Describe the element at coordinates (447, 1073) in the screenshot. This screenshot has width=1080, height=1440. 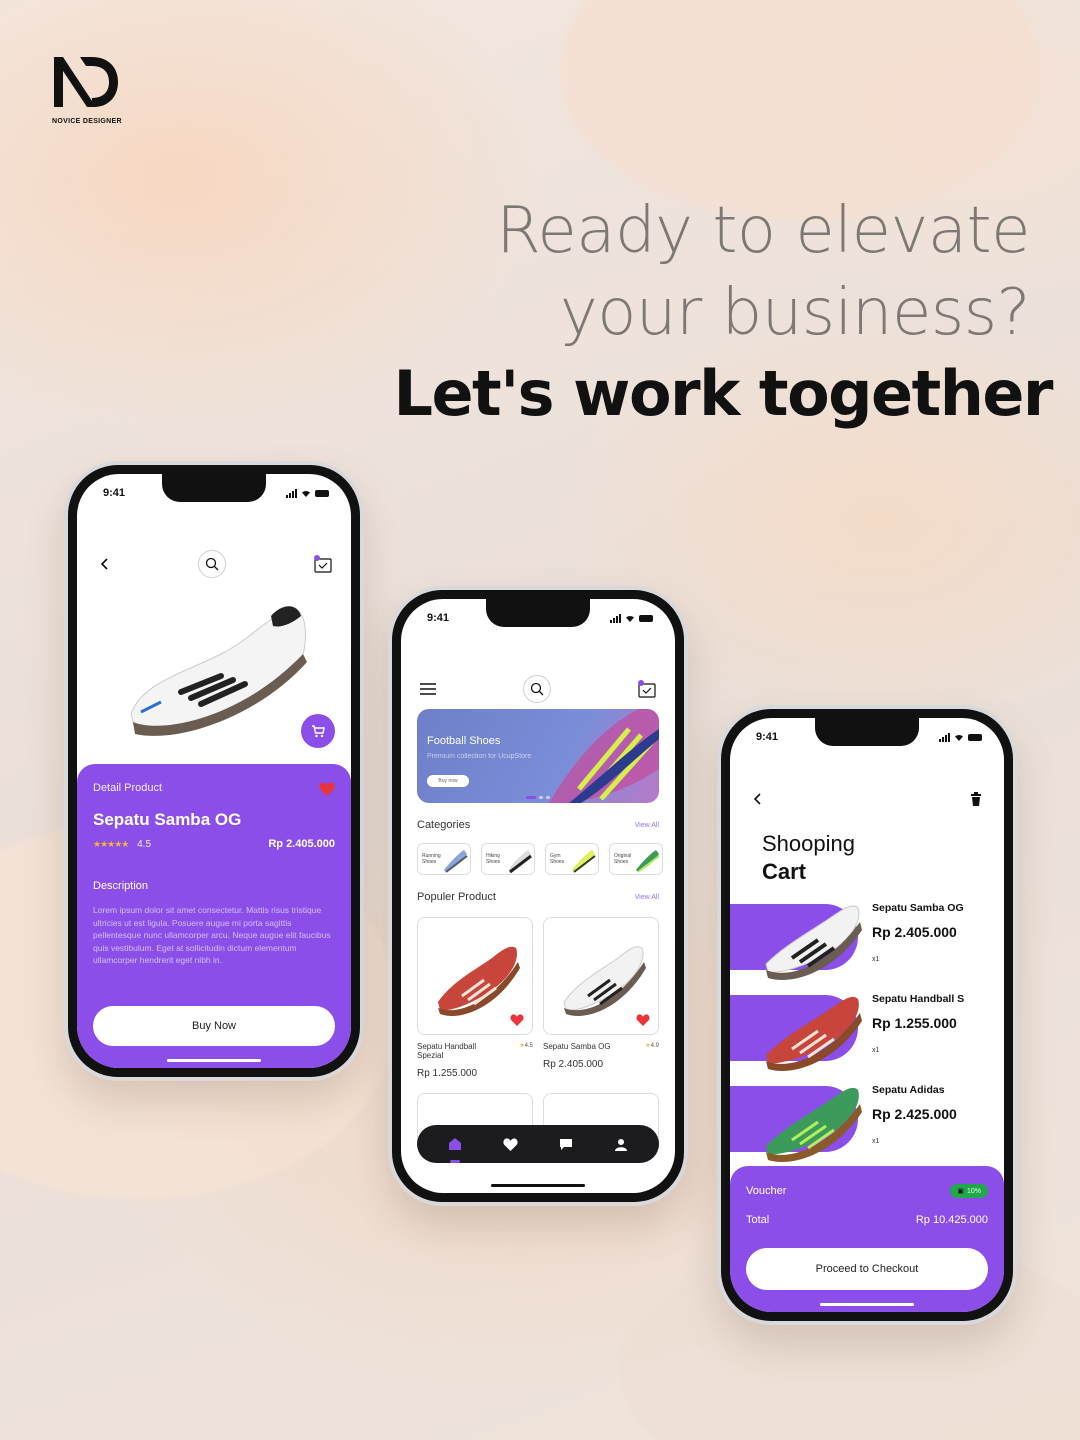
I see `product-price: Rp 1.255.000` at that location.